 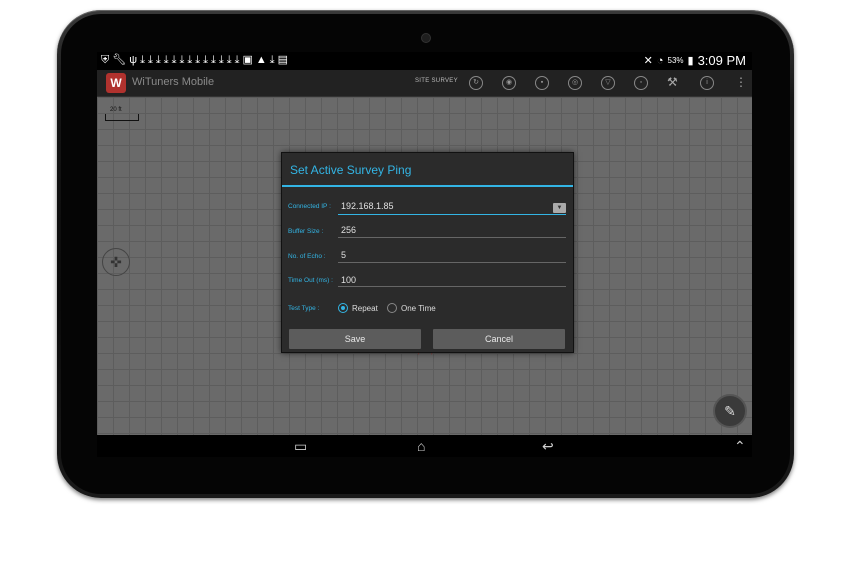 I want to click on echo-count-label: No. of Echo :, so click(x=307, y=256).